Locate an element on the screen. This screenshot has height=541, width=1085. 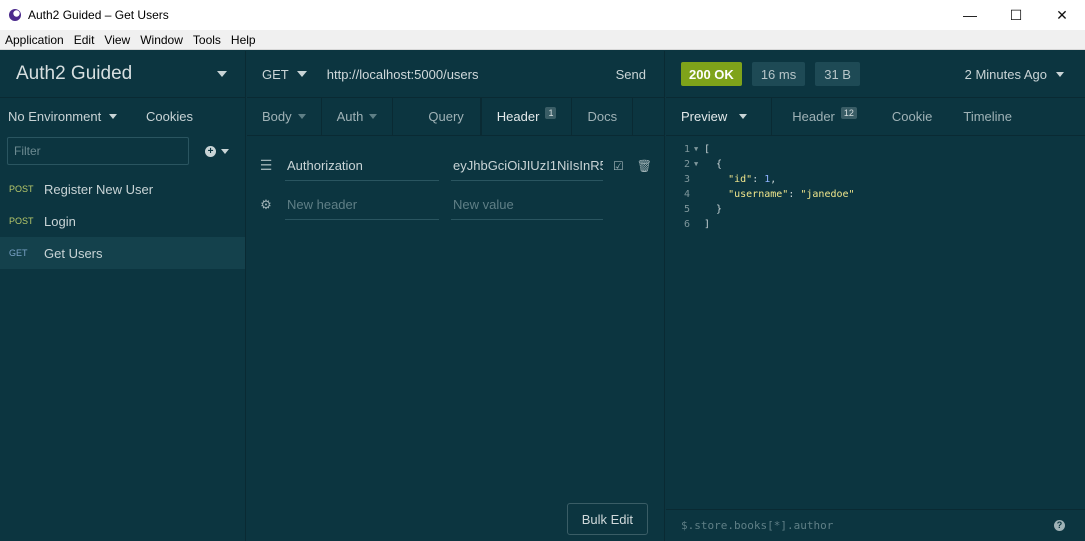
tab-response-header: Header 12 is located at coordinates (822, 116).